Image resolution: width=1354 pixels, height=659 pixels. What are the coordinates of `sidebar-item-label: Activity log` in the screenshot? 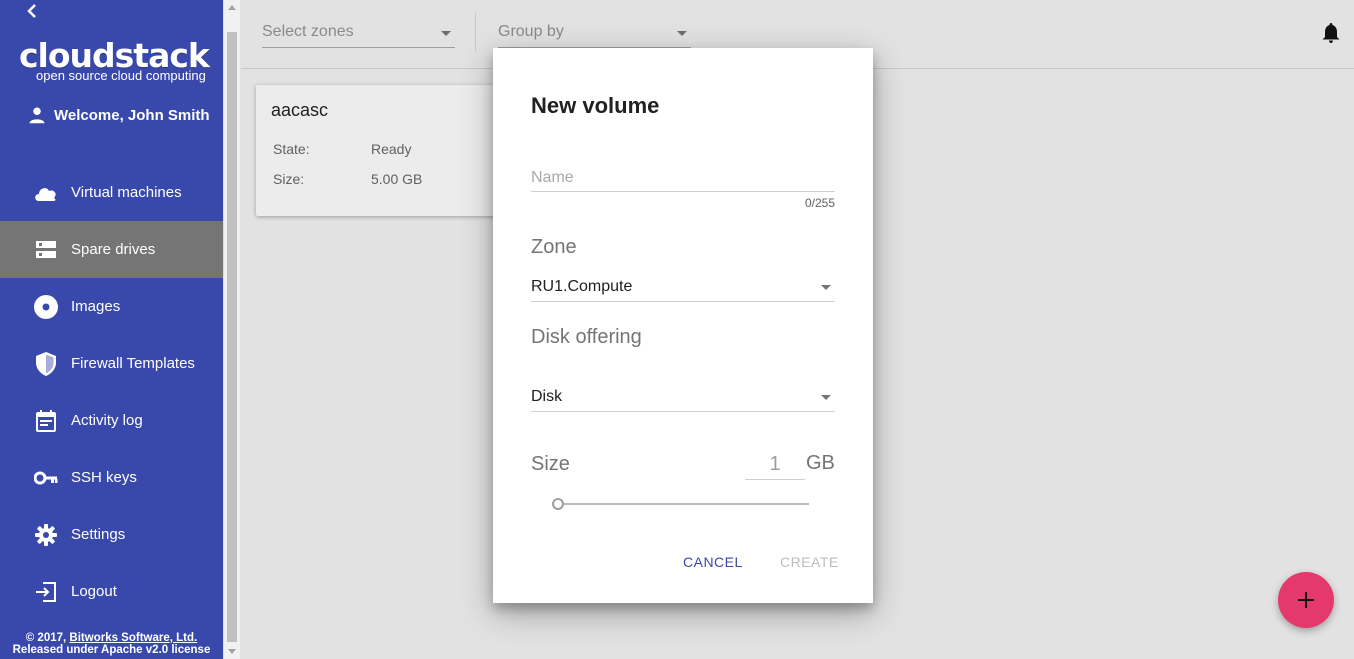 It's located at (107, 420).